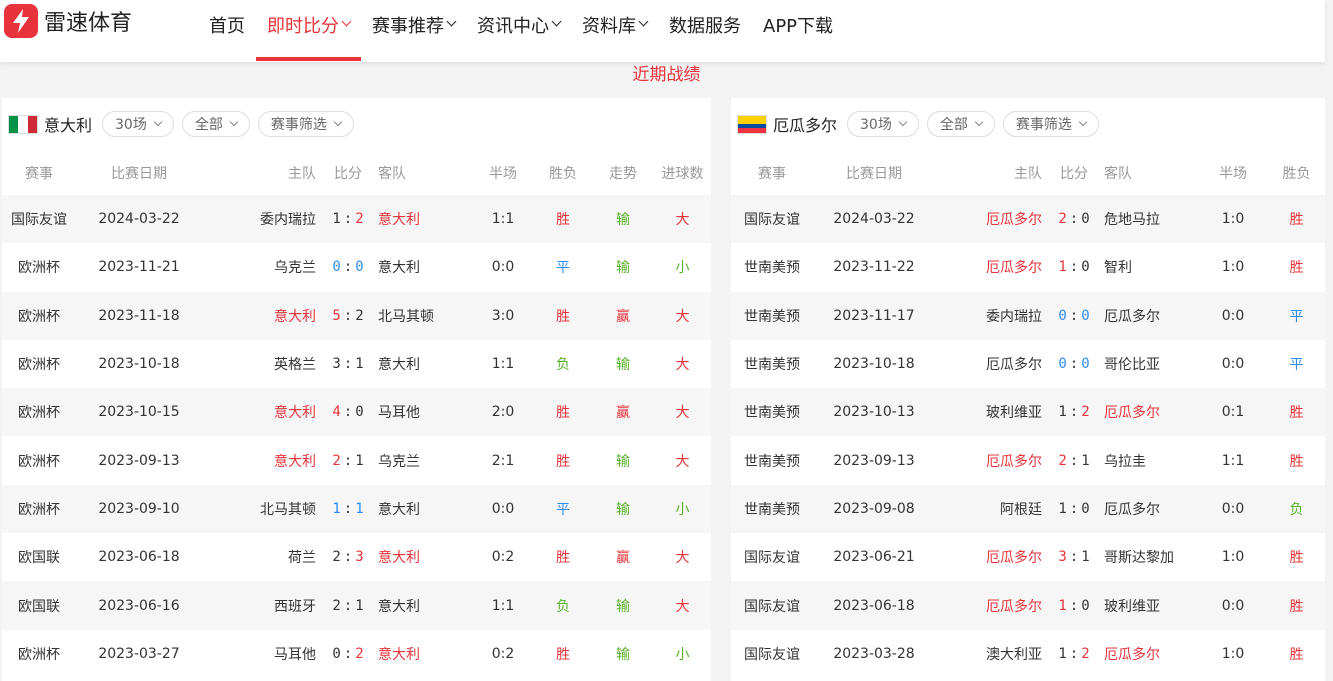 The width and height of the screenshot is (1333, 681). Describe the element at coordinates (88, 23) in the screenshot. I see `brand-name: 雷速体育` at that location.